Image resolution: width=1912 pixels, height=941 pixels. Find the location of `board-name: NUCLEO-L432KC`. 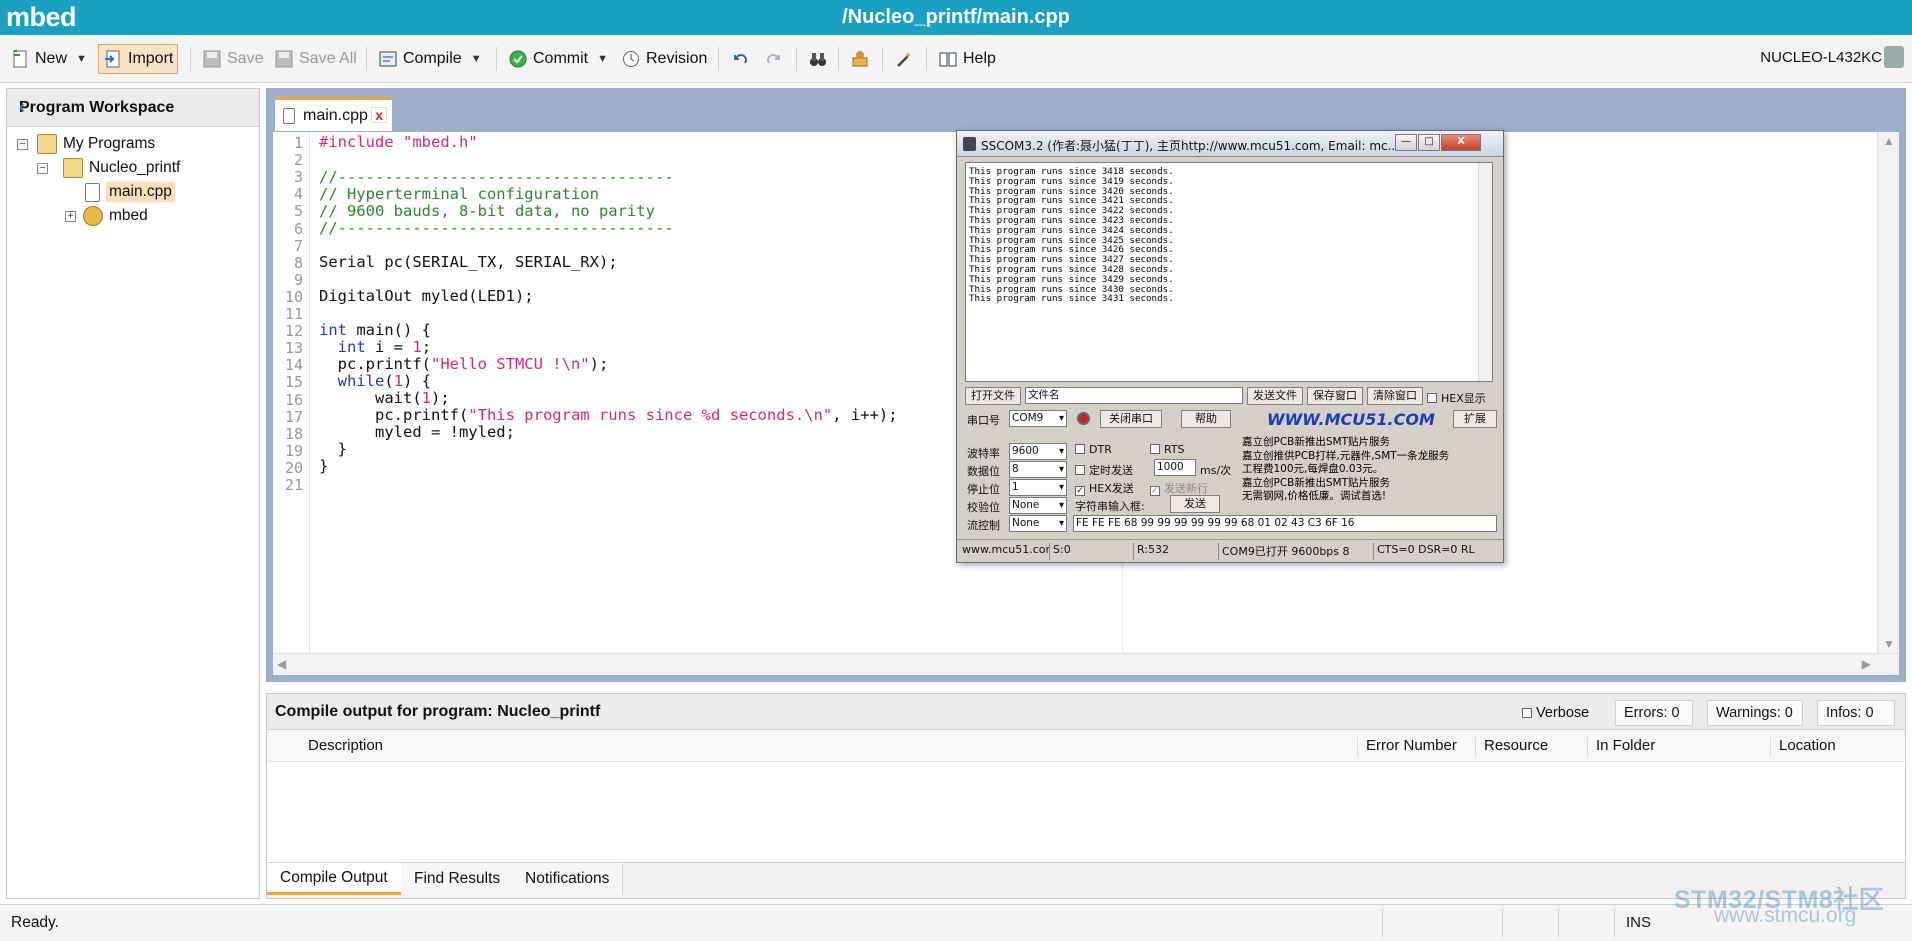

board-name: NUCLEO-L432KC is located at coordinates (1821, 57).